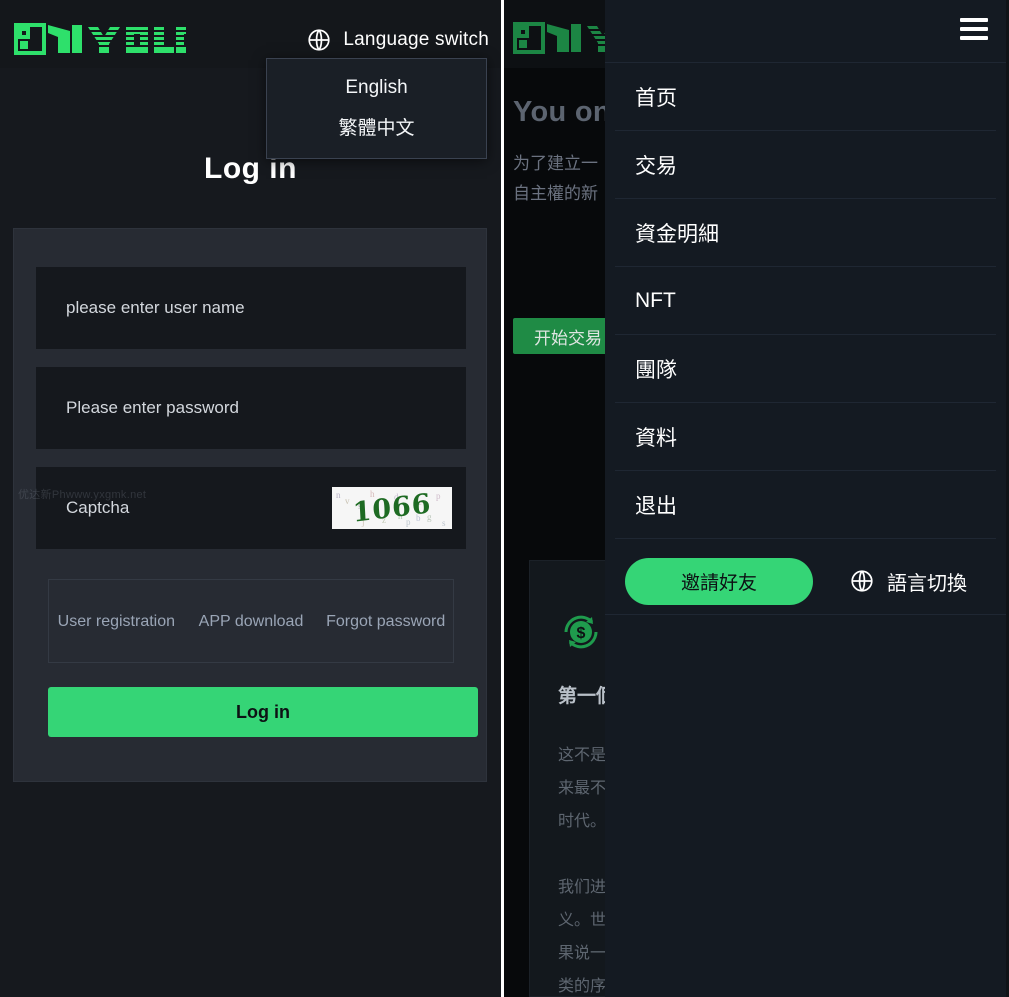 This screenshot has height=997, width=1009. Describe the element at coordinates (805, 31) in the screenshot. I see `drawer-header` at that location.